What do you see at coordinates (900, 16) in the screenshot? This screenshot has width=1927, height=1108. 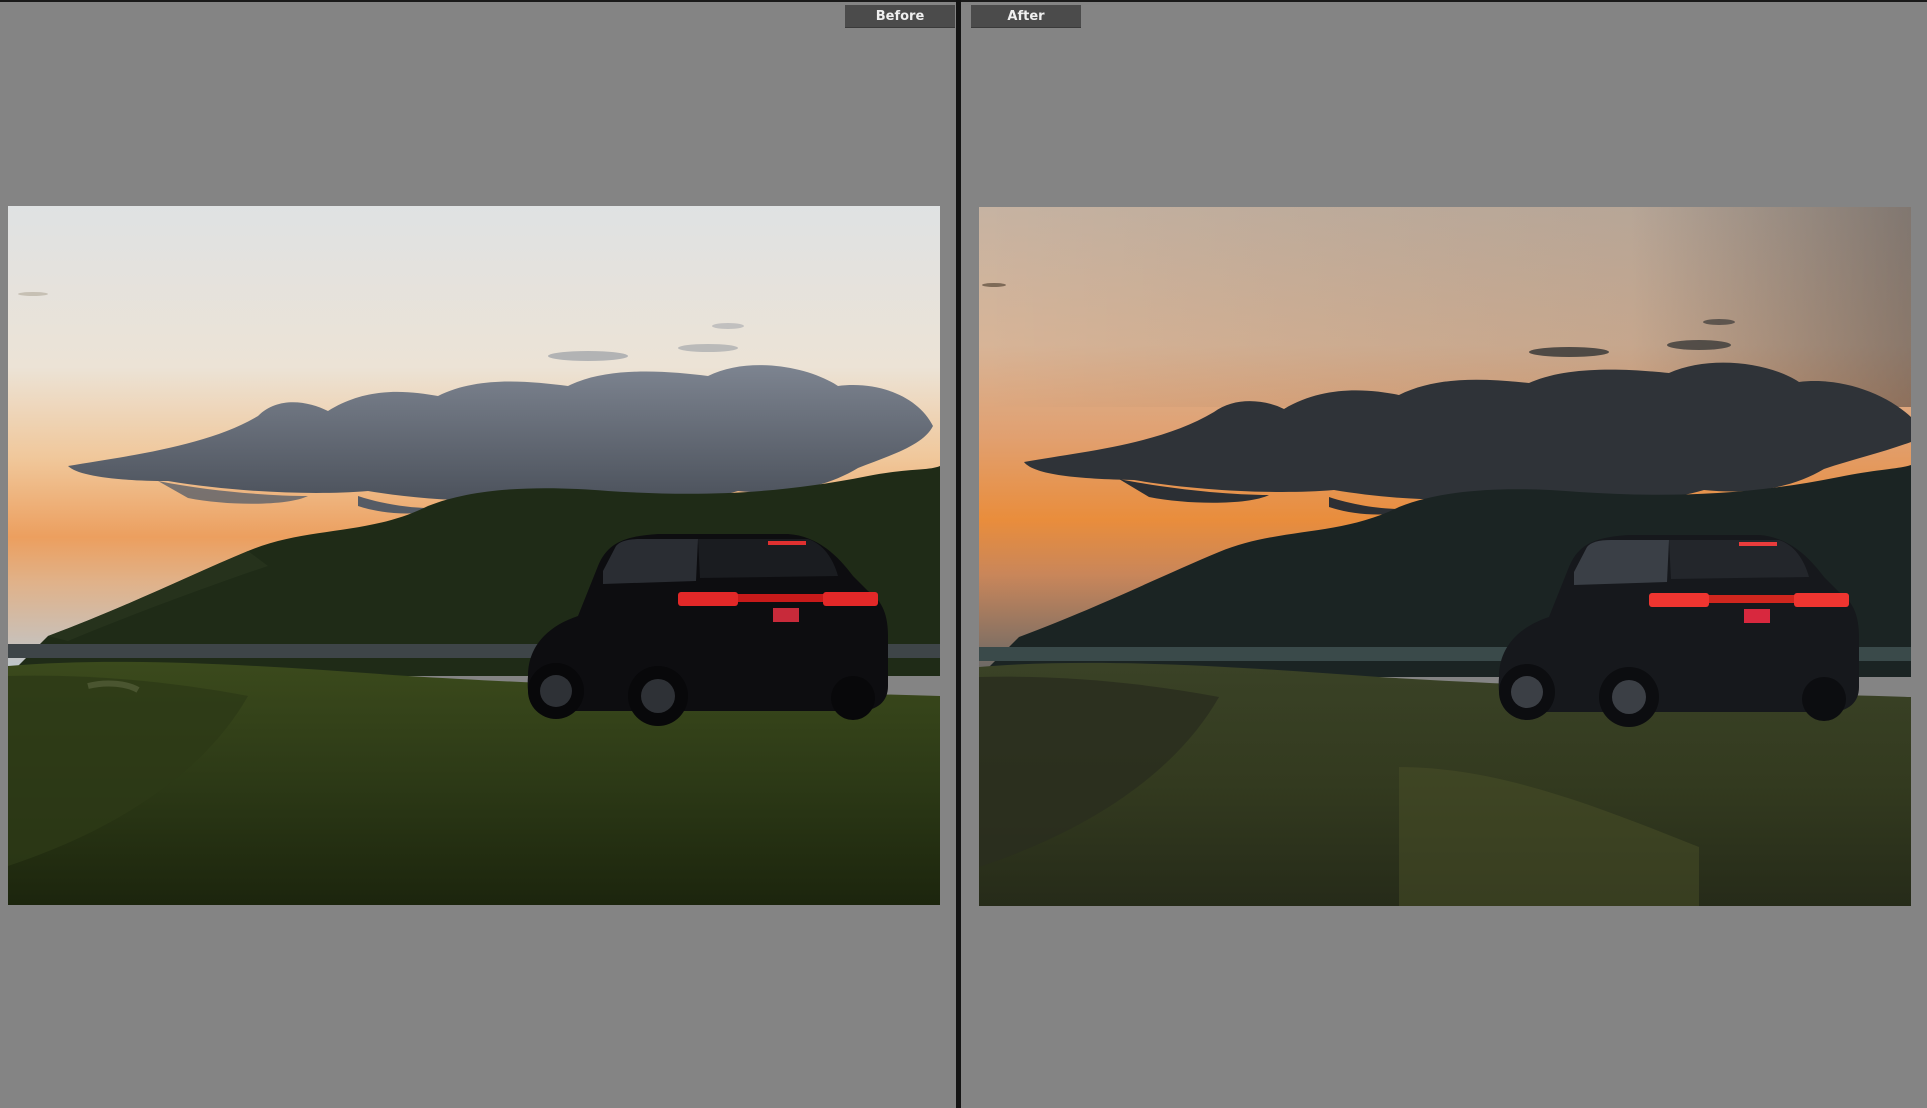 I see `before-label: Before` at bounding box center [900, 16].